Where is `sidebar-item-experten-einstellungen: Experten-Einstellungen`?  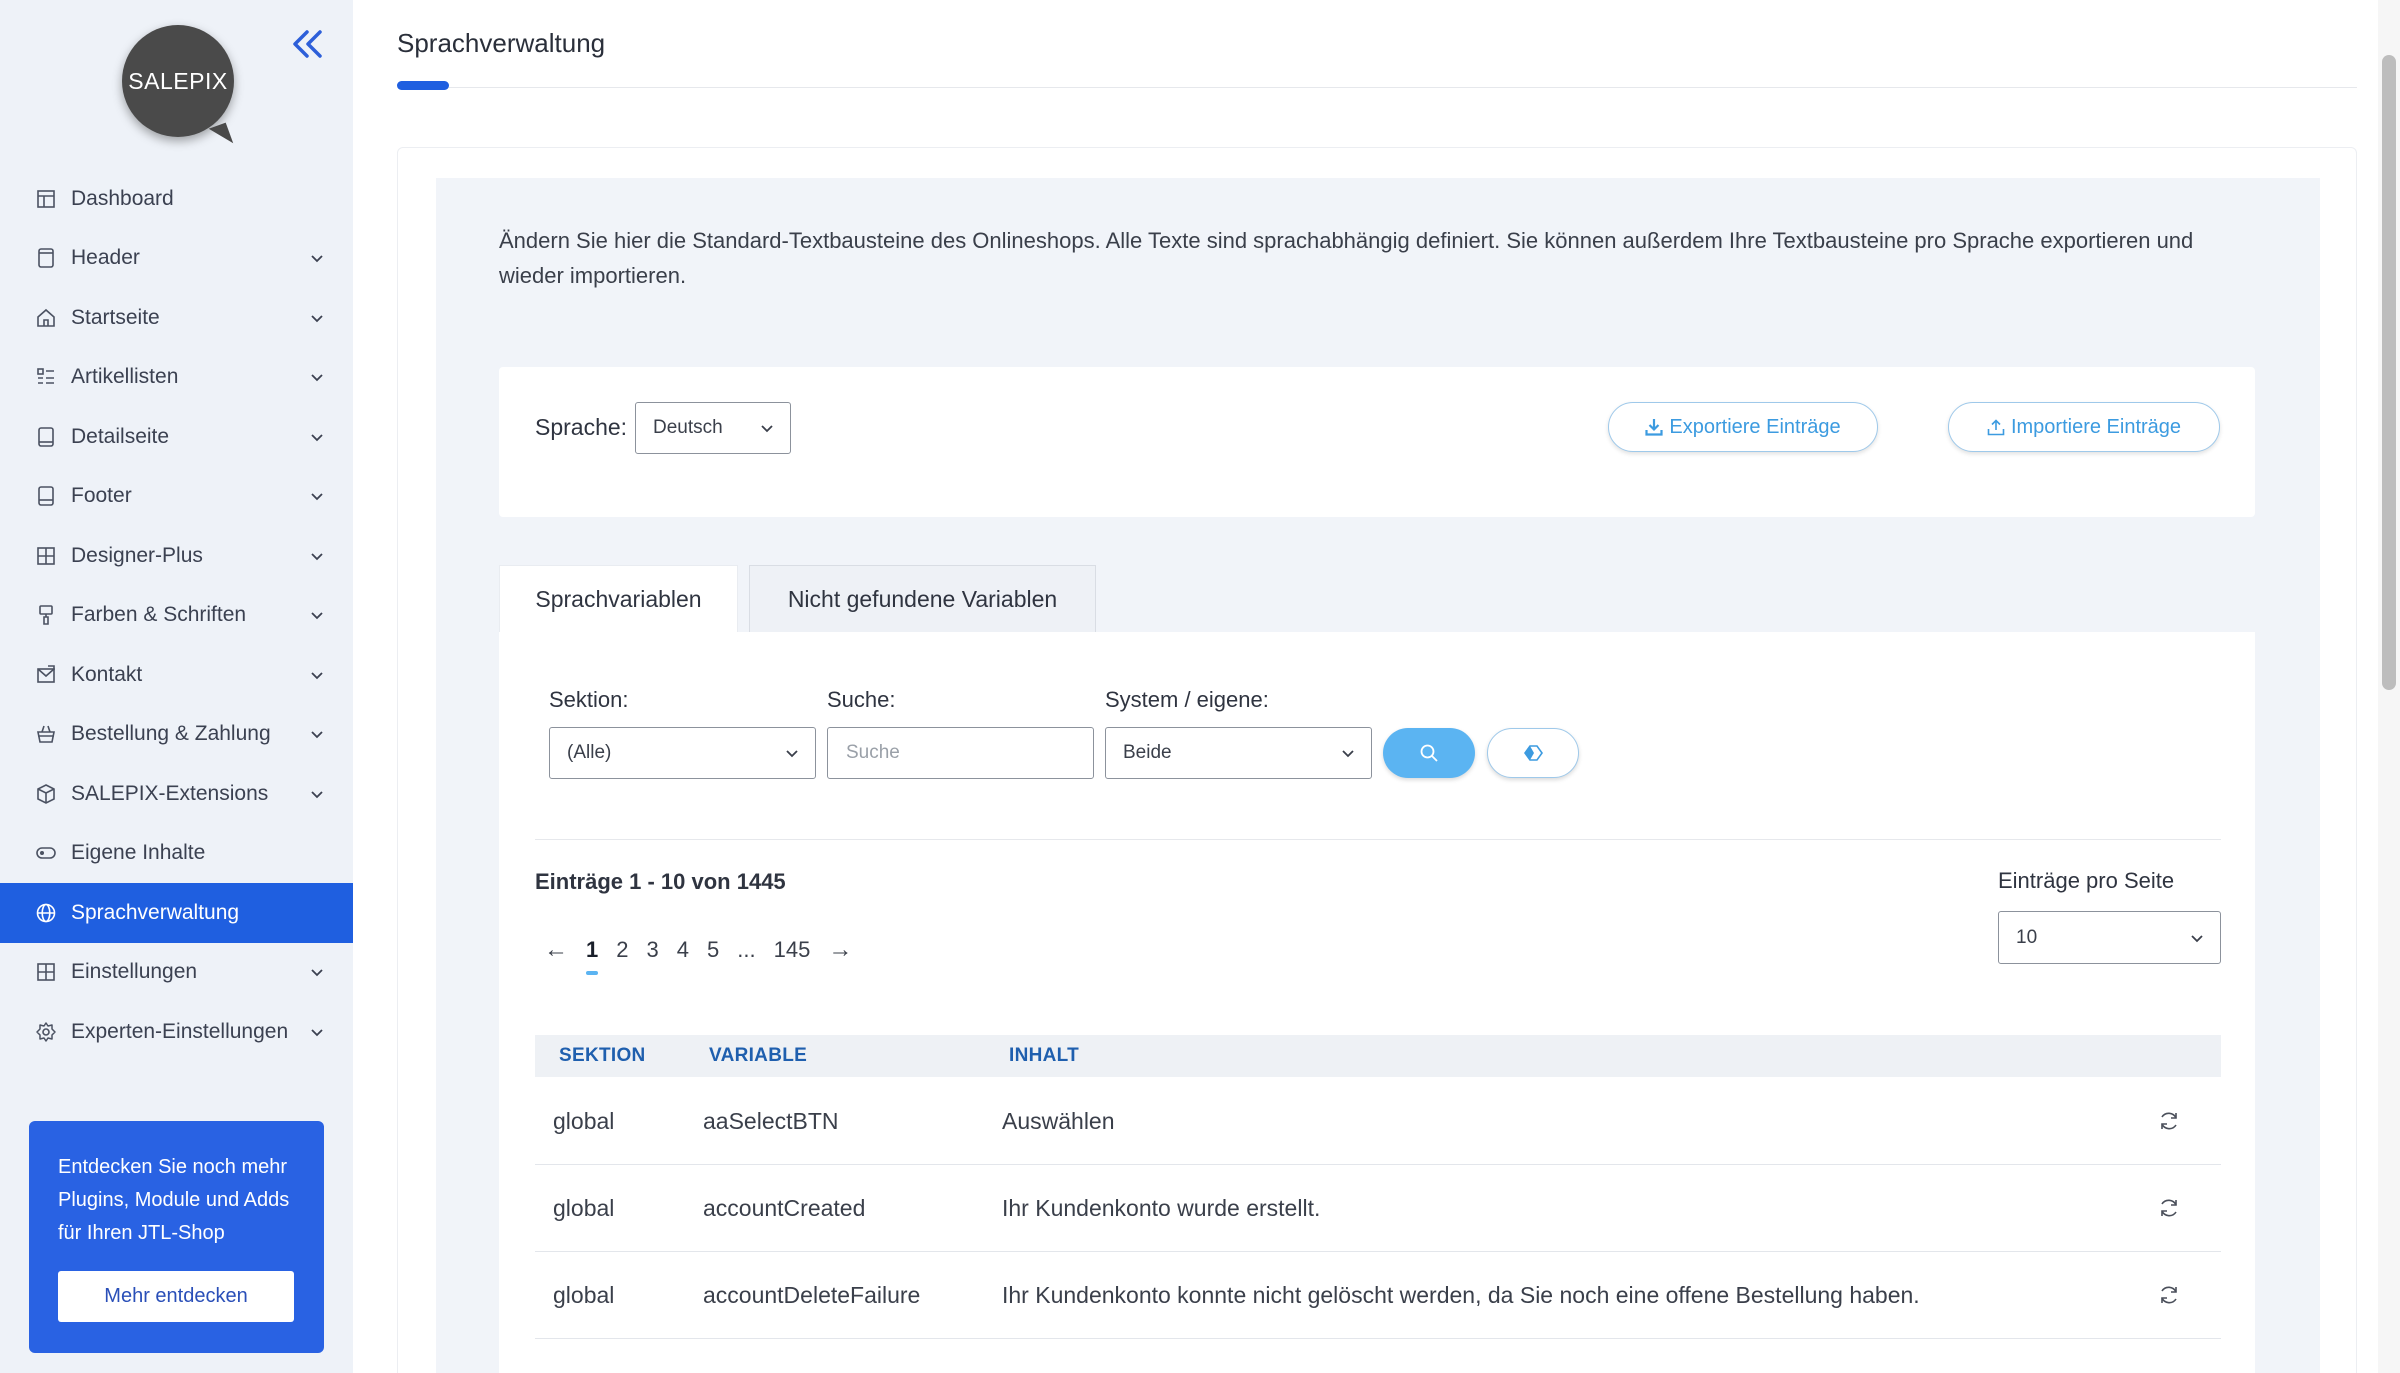 sidebar-item-experten-einstellungen: Experten-Einstellungen is located at coordinates (176, 1032).